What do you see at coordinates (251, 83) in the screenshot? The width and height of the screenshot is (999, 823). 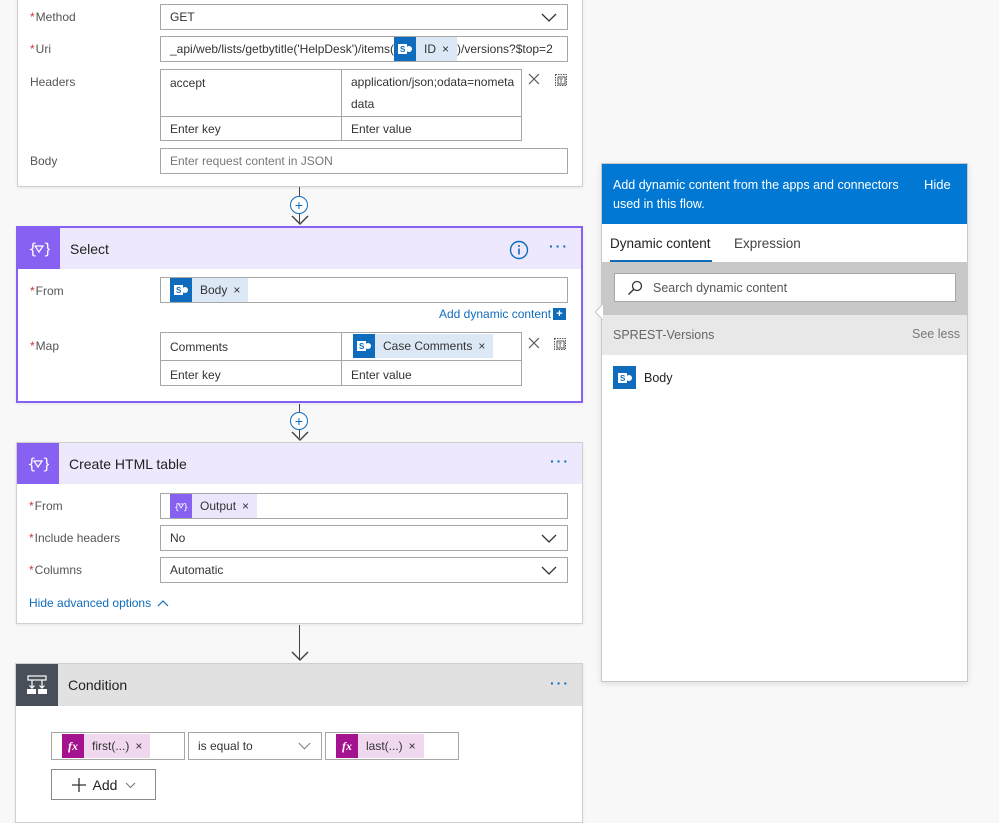 I see `header-key-input: accept` at bounding box center [251, 83].